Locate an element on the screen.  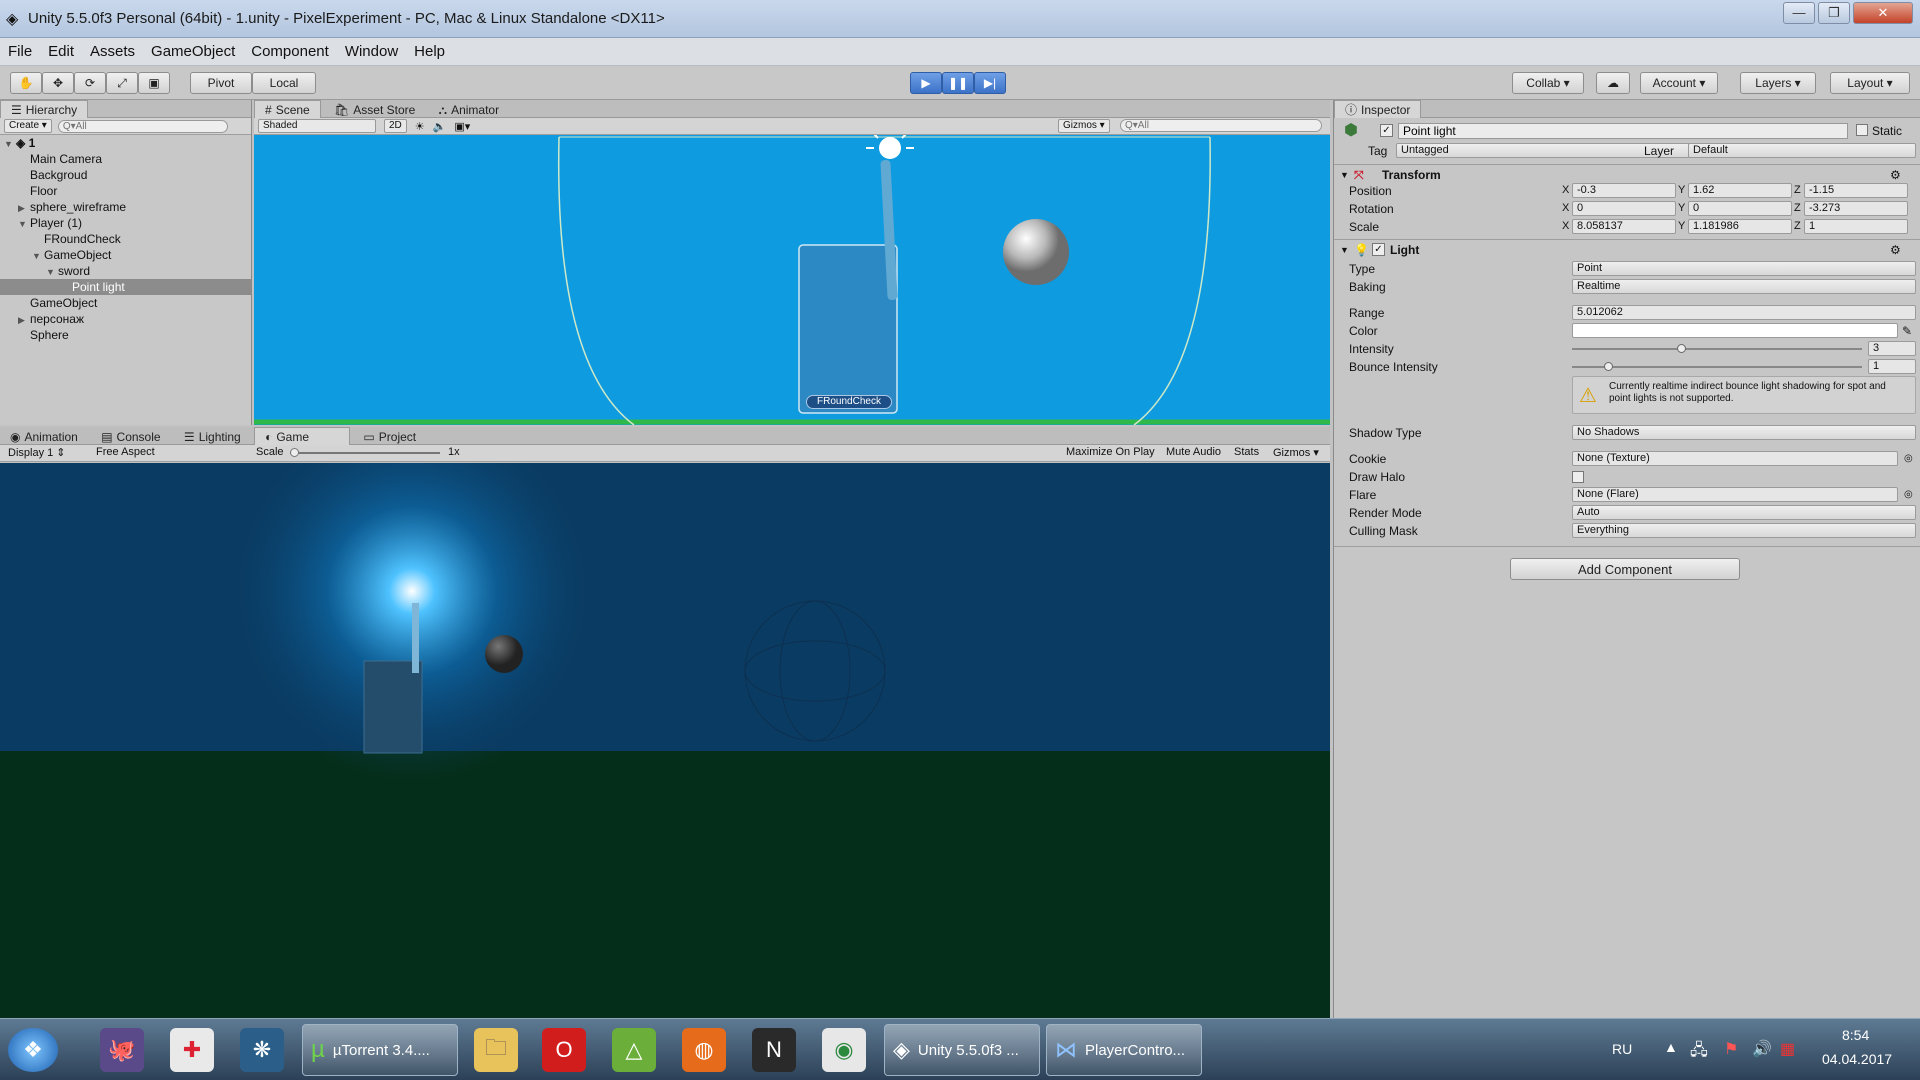
step-button: ▶| is located at coordinates (990, 83).